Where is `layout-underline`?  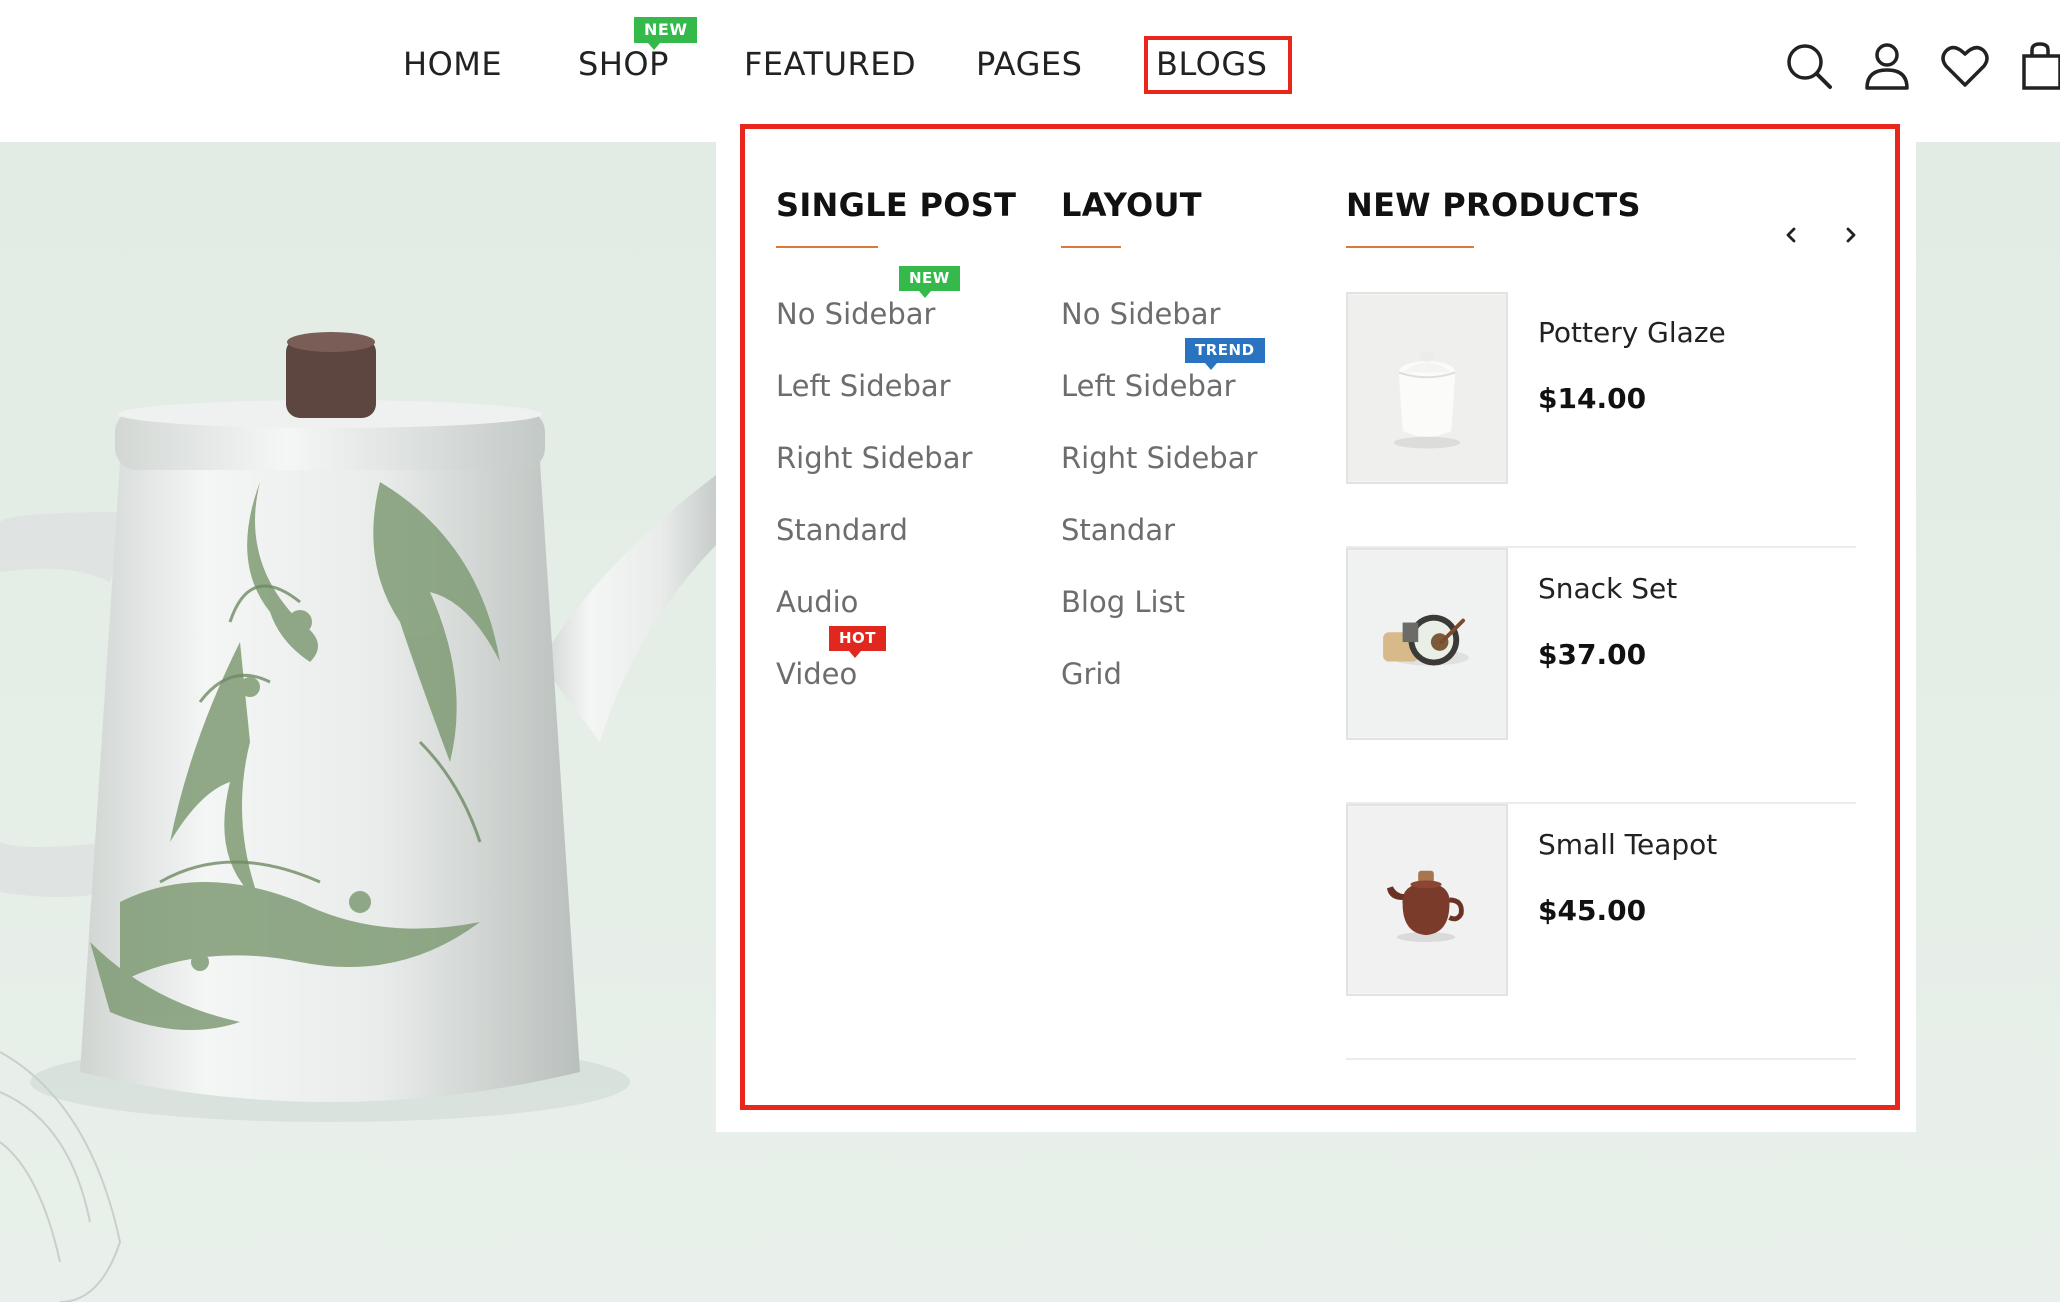 layout-underline is located at coordinates (1091, 247).